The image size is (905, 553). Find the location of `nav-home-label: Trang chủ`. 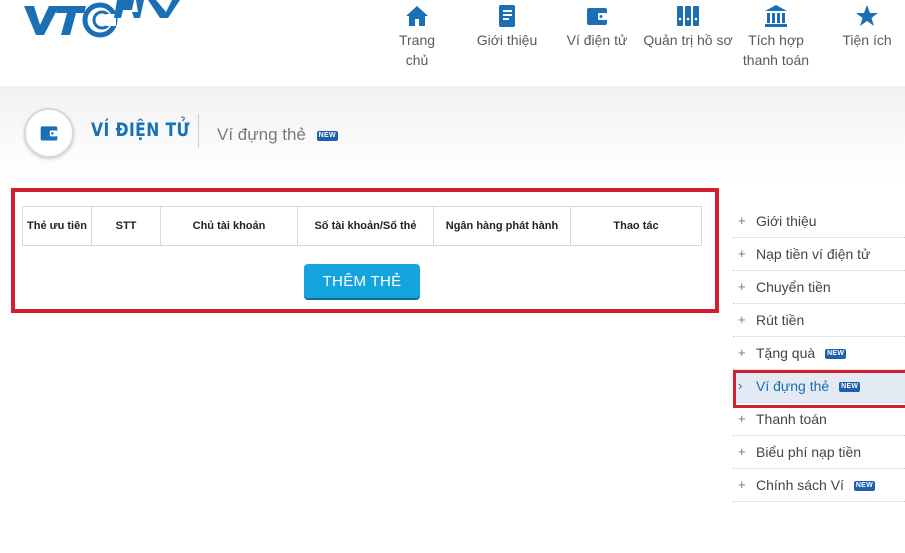

nav-home-label: Trang chủ is located at coordinates (417, 50).